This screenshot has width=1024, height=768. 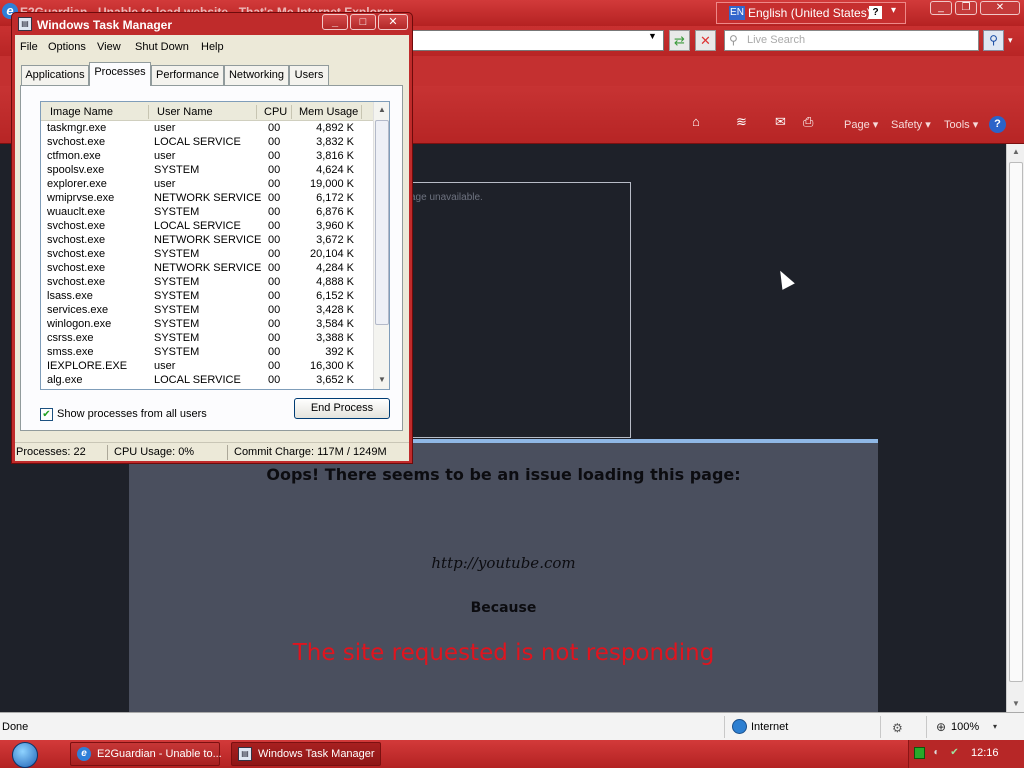 What do you see at coordinates (861, 124) in the screenshot?
I see `page-menu: Page ▾` at bounding box center [861, 124].